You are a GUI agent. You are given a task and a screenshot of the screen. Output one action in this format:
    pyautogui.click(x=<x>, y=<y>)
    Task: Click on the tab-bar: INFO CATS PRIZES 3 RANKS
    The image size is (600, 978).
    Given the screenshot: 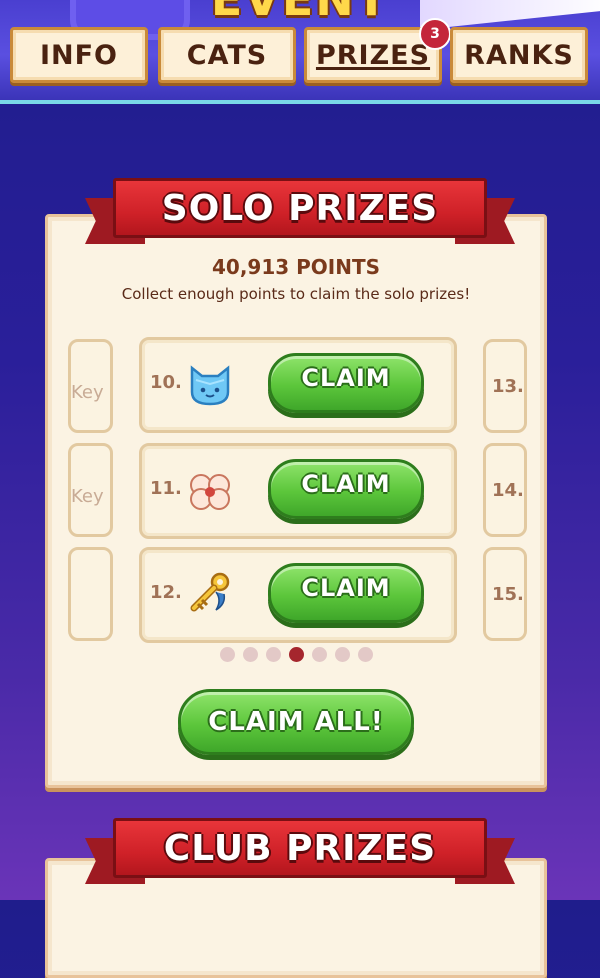 What is the action you would take?
    pyautogui.click(x=300, y=52)
    